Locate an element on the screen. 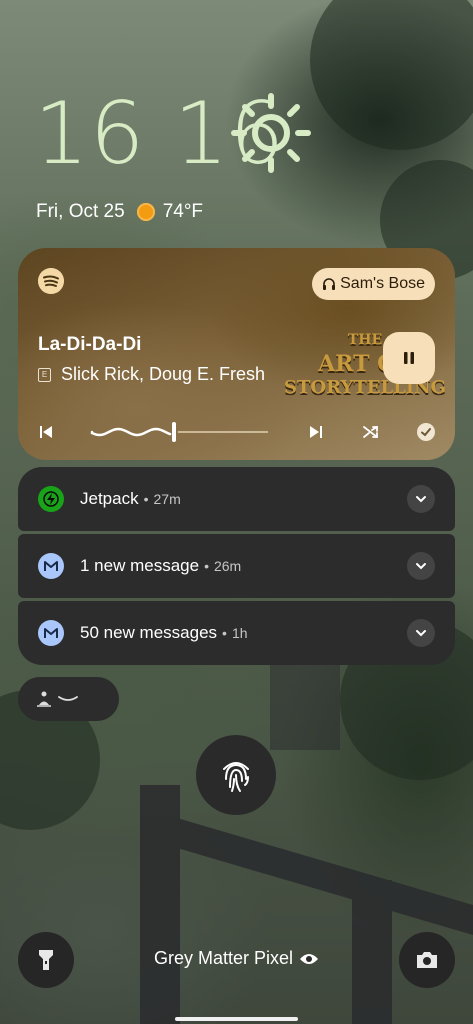 Image resolution: width=473 pixels, height=1024 pixels. next-track-icon is located at coordinates (316, 432).